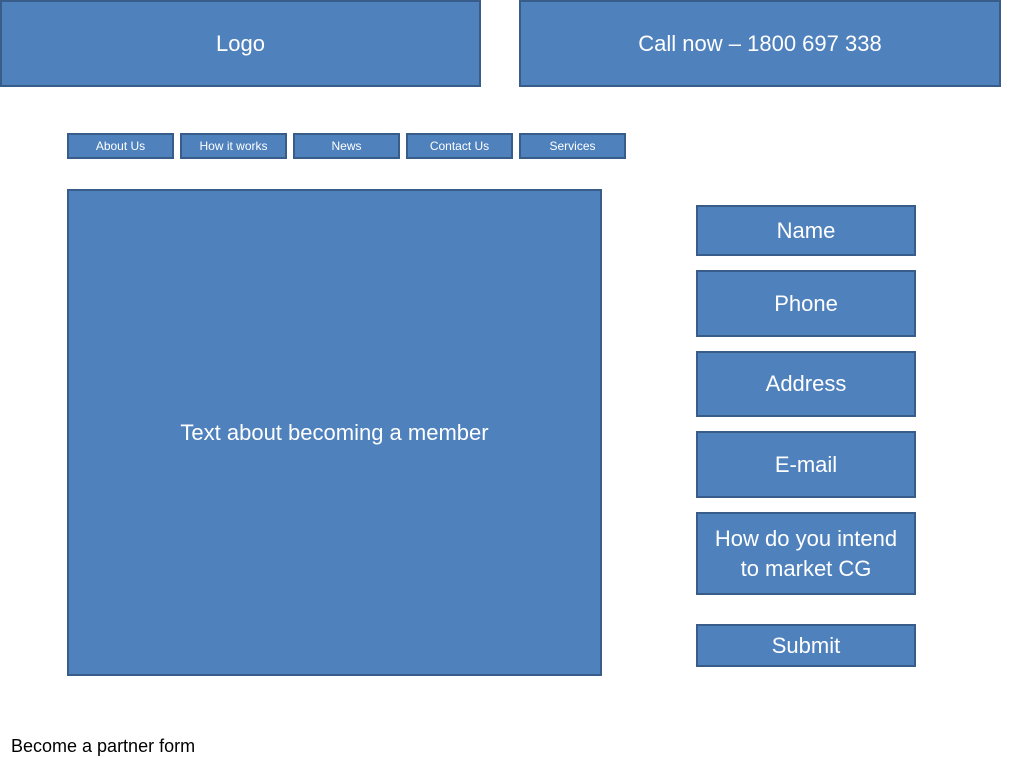 This screenshot has height=768, width=1024. I want to click on logo-label: Logo, so click(240, 43).